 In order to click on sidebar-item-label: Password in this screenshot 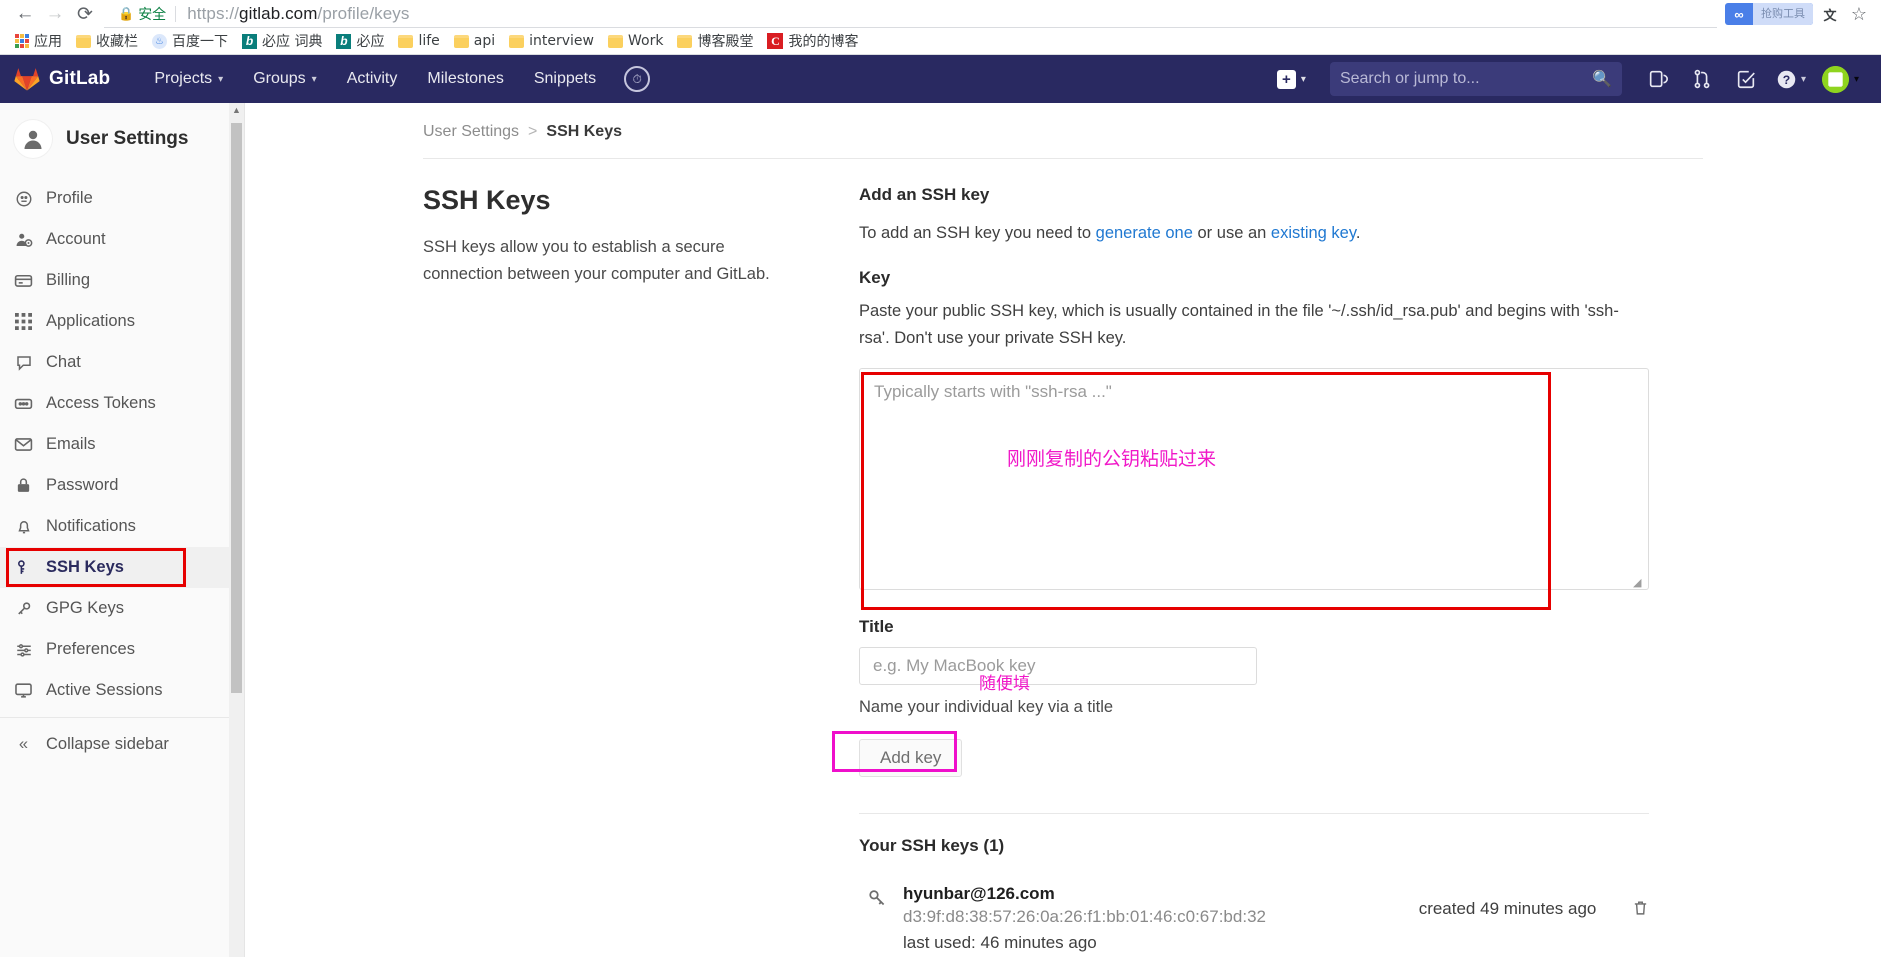, I will do `click(82, 485)`.